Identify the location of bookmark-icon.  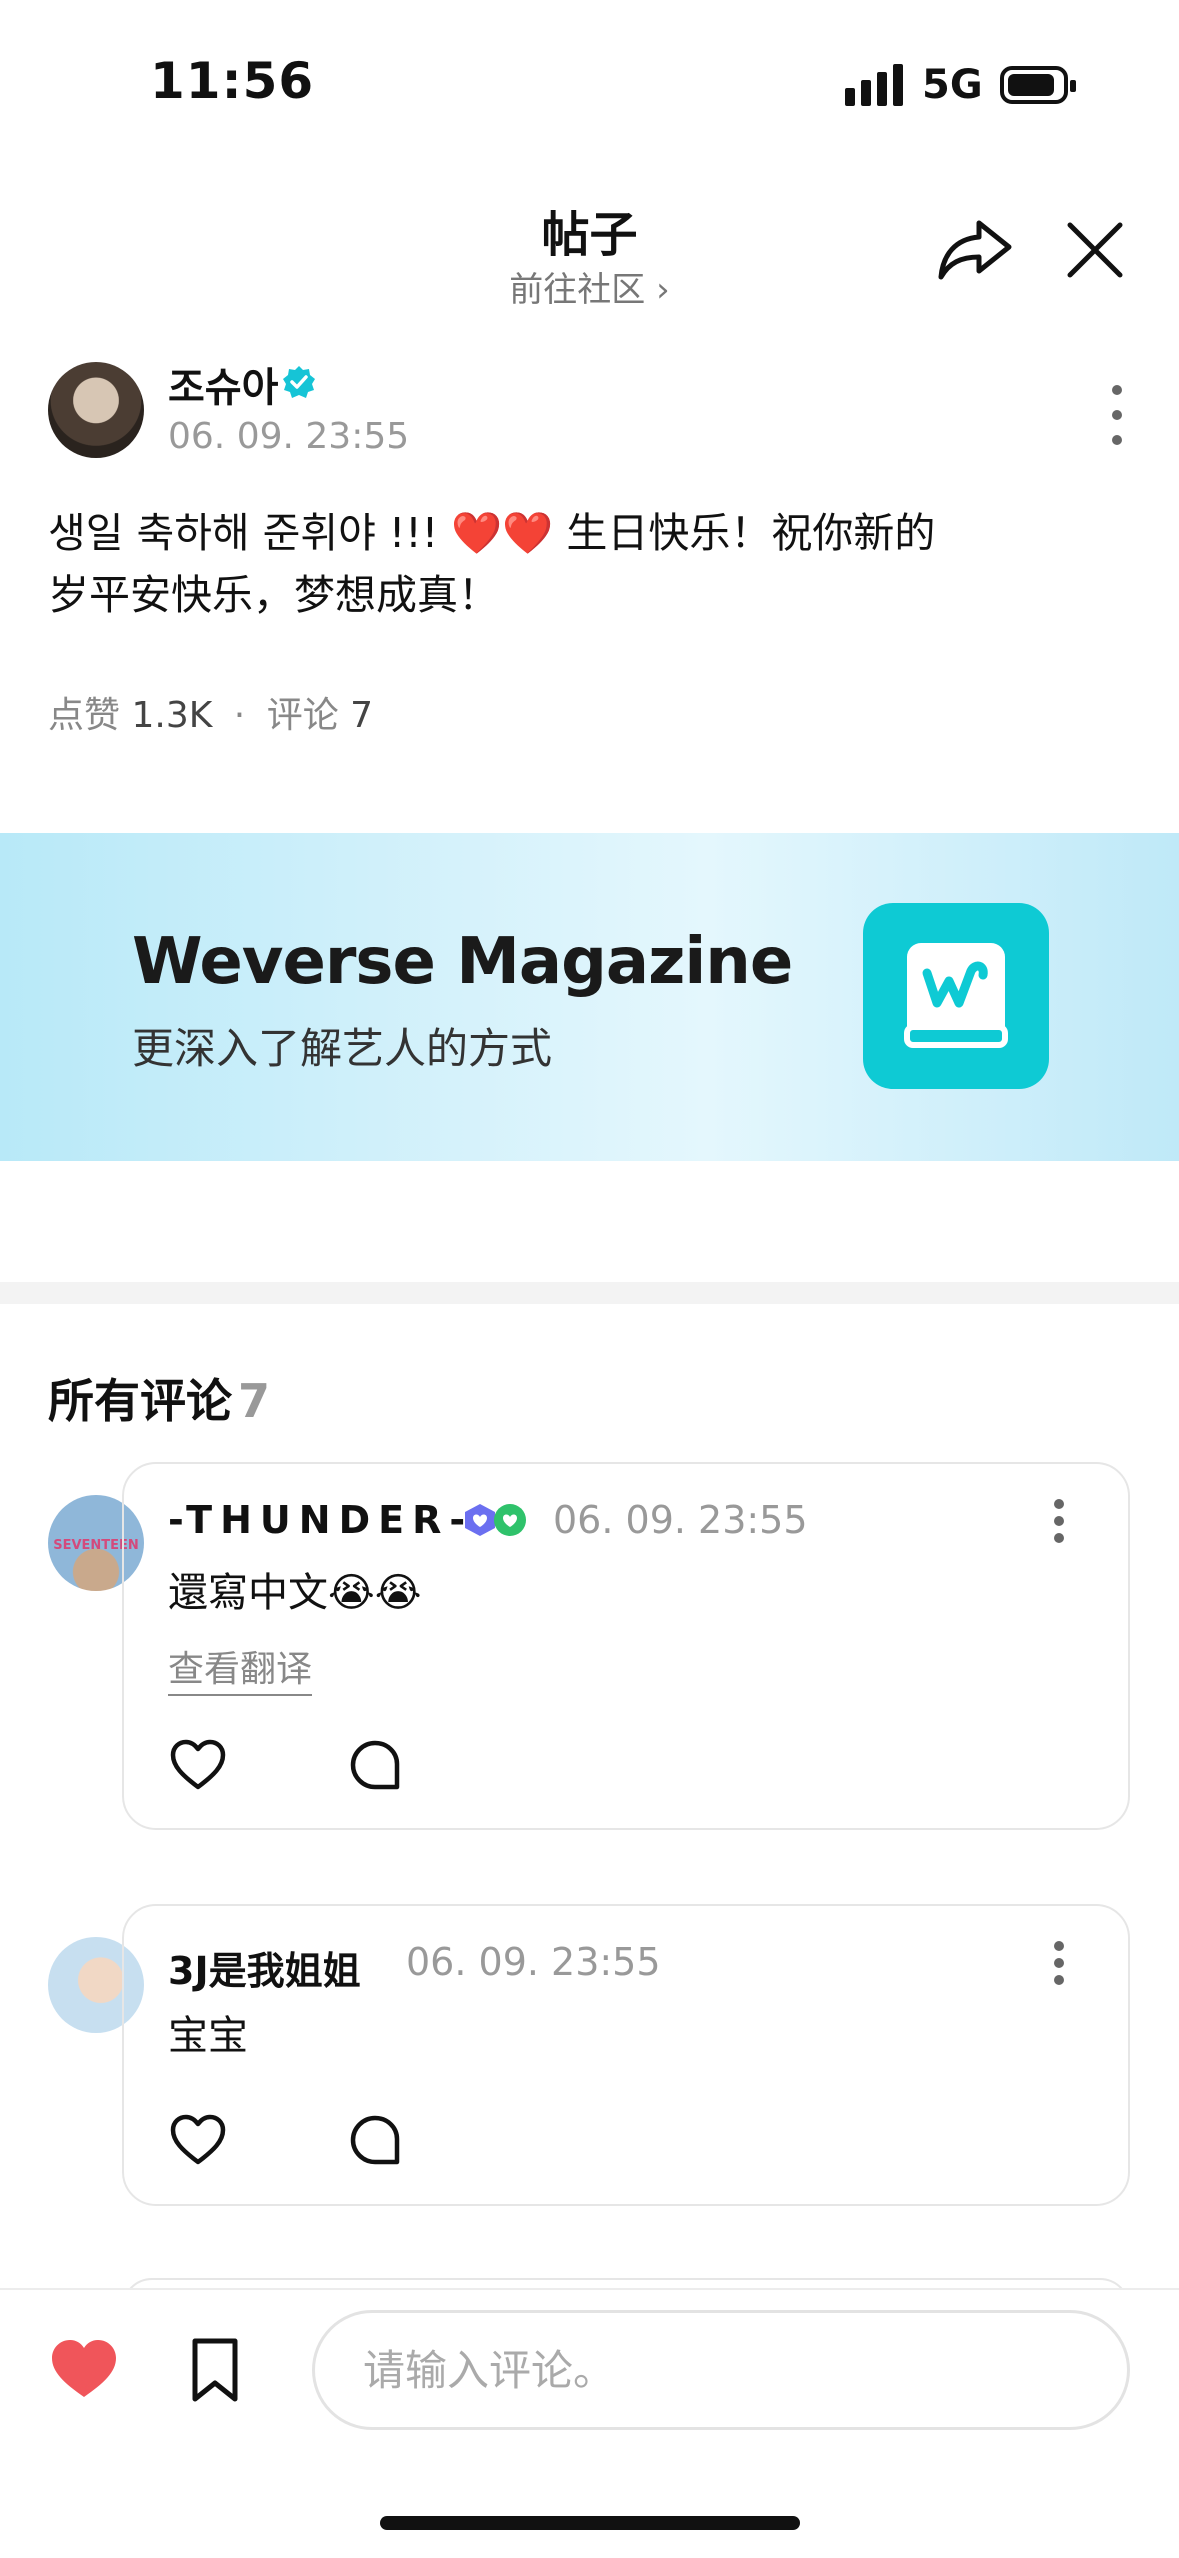
(215, 2370).